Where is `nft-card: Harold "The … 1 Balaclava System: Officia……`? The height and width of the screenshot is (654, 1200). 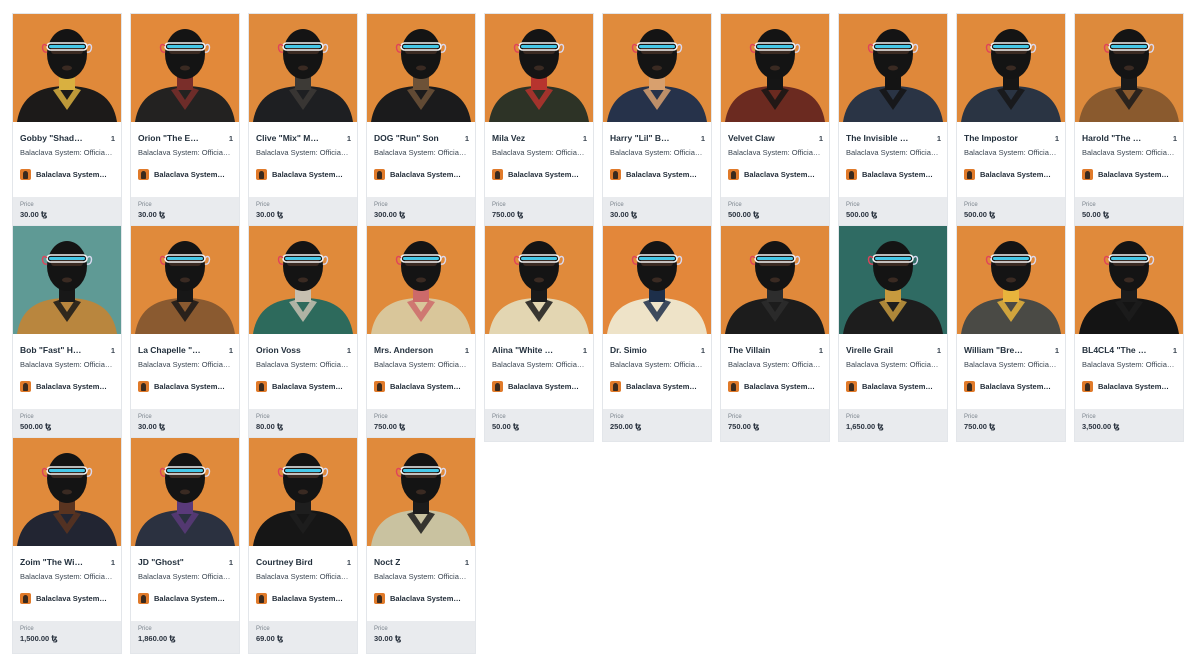 nft-card: Harold "The … 1 Balaclava System: Officia…… is located at coordinates (1129, 121).